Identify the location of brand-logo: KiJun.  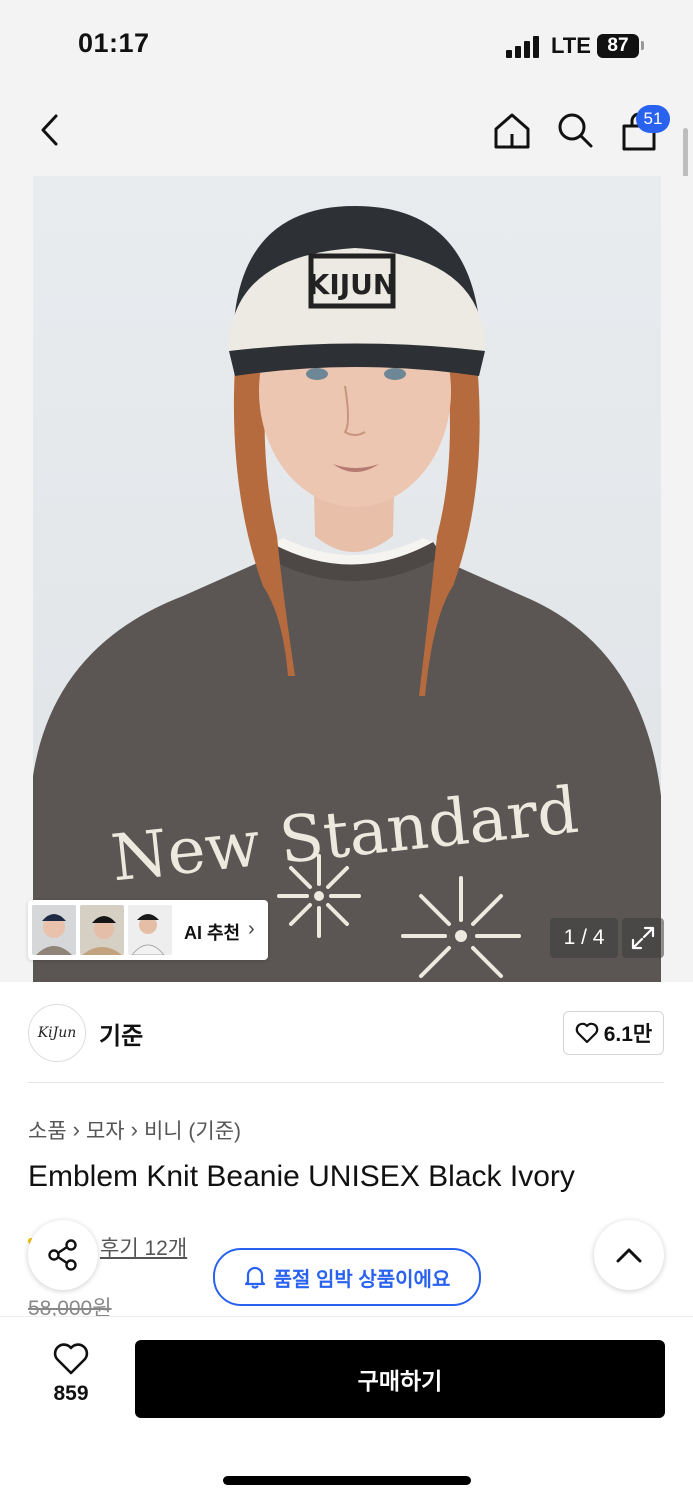
(57, 1033).